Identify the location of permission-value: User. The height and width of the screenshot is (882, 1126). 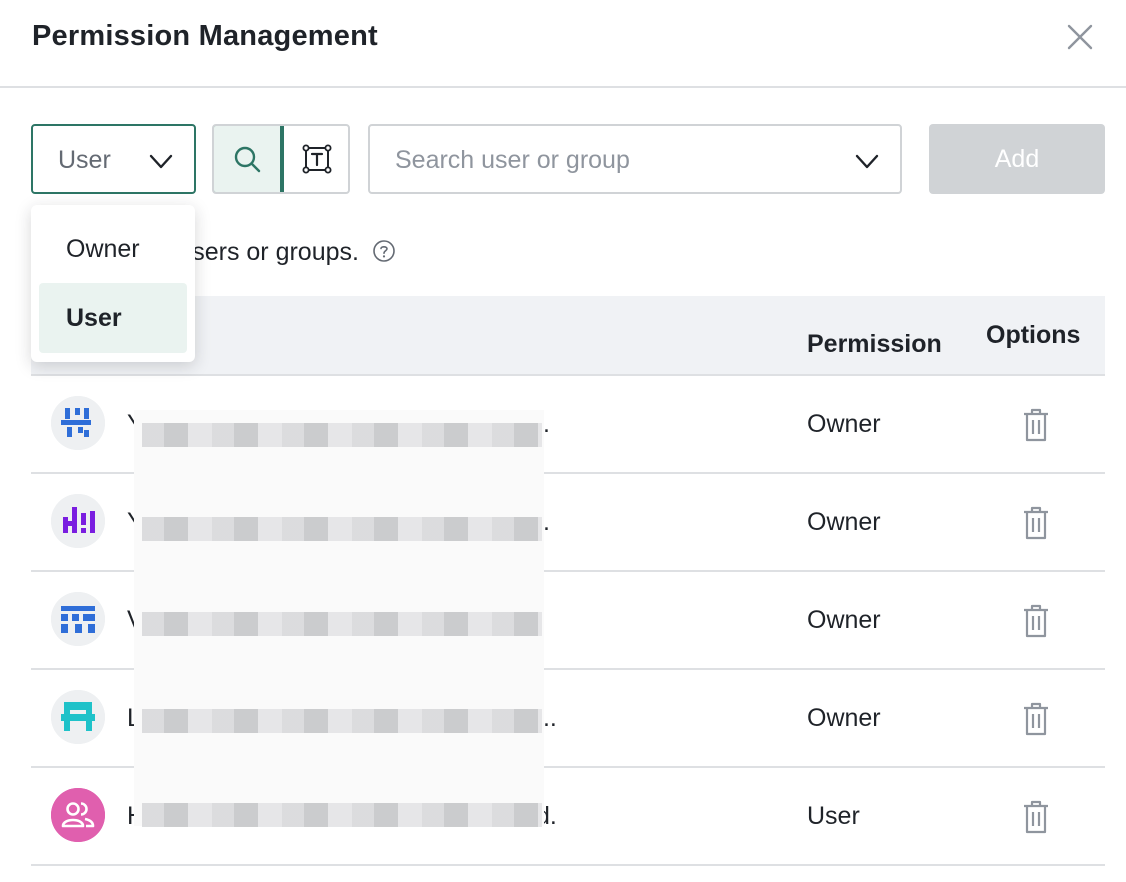
(833, 816).